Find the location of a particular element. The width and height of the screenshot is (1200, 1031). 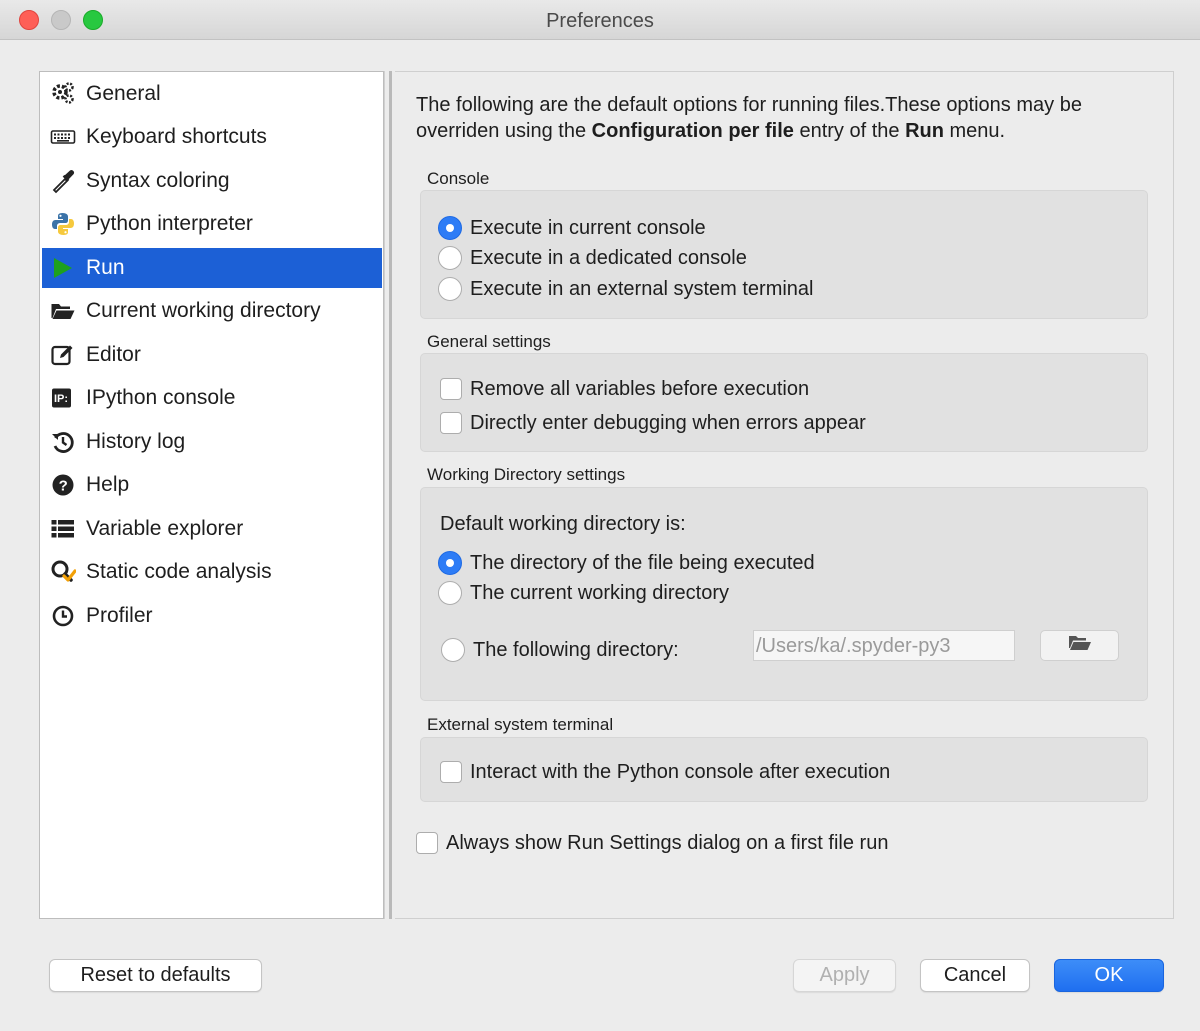

sidebar-item-label: History log is located at coordinates (136, 441).